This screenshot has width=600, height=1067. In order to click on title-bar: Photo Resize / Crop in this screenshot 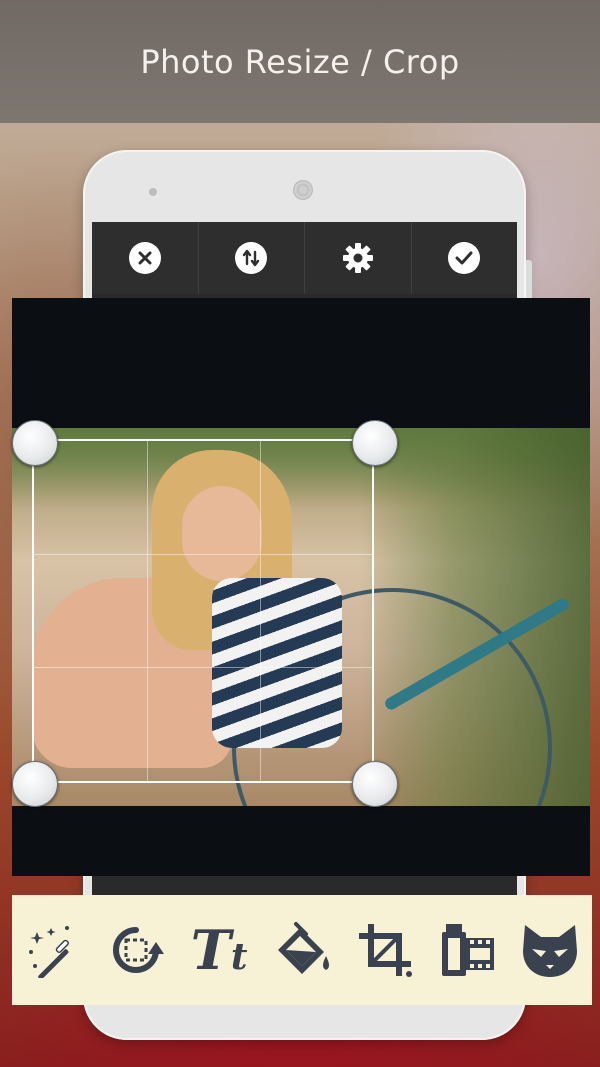, I will do `click(300, 61)`.